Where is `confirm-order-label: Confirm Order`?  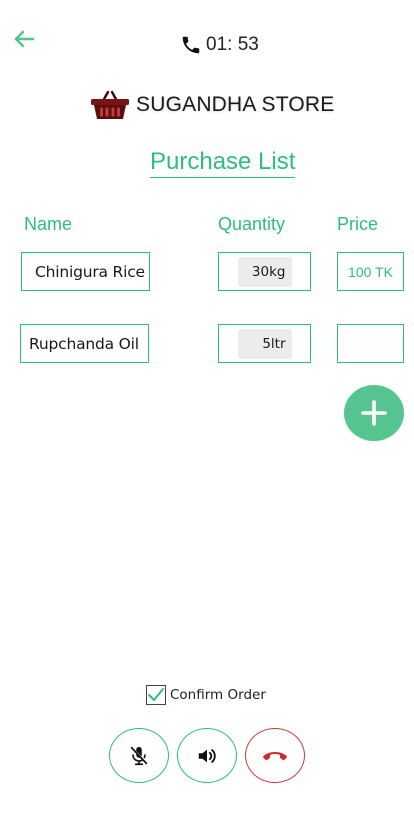
confirm-order-label: Confirm Order is located at coordinates (218, 695).